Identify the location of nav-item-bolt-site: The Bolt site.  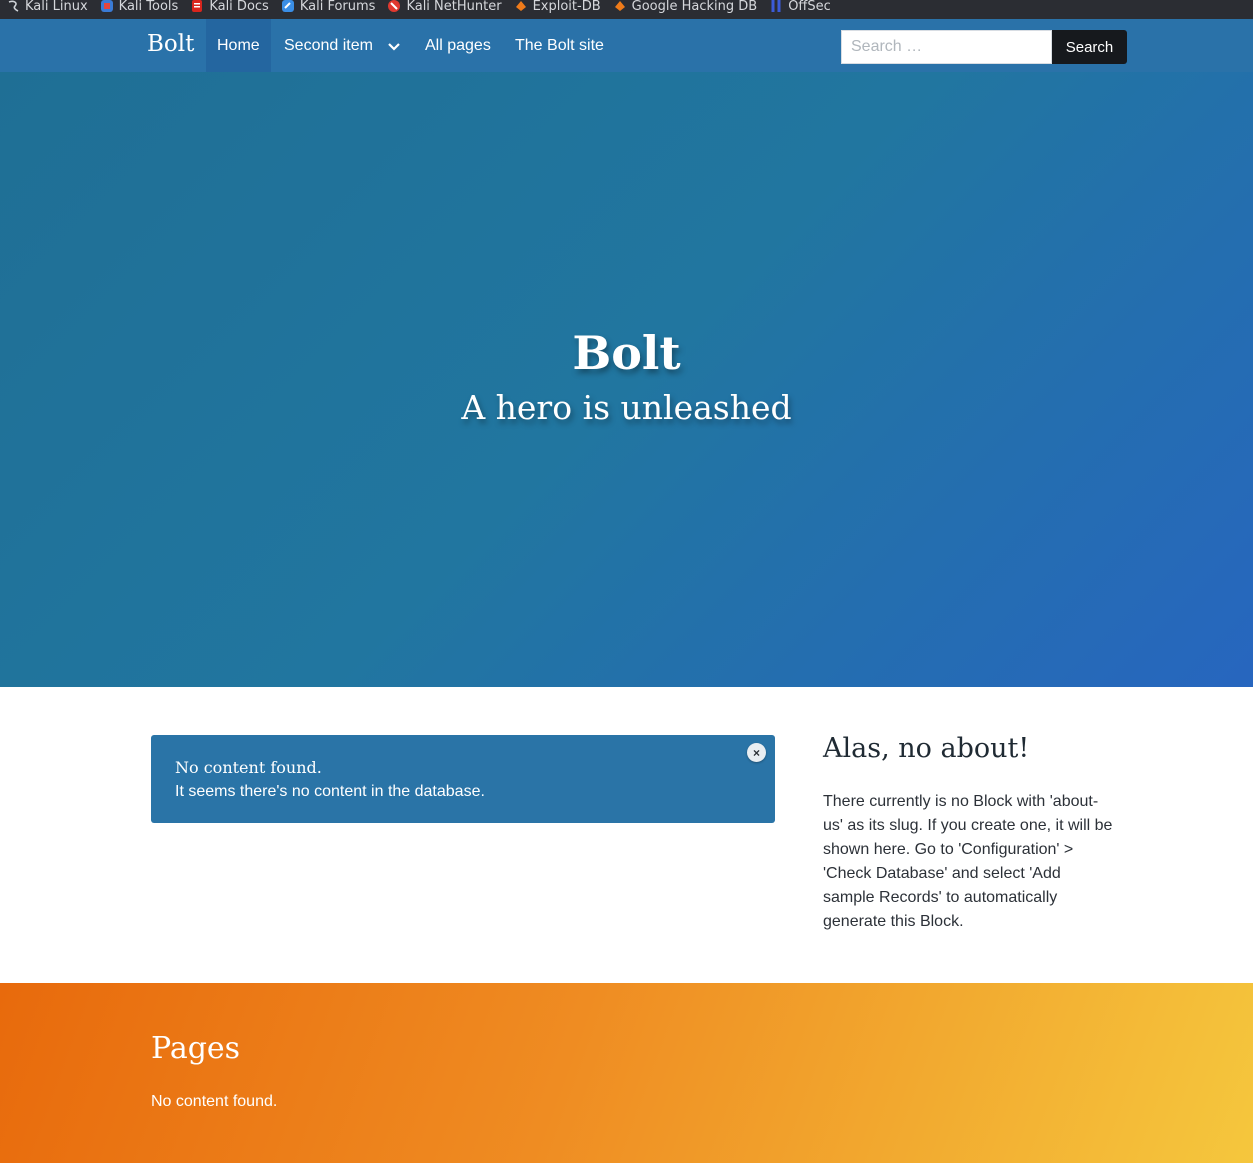
(559, 45).